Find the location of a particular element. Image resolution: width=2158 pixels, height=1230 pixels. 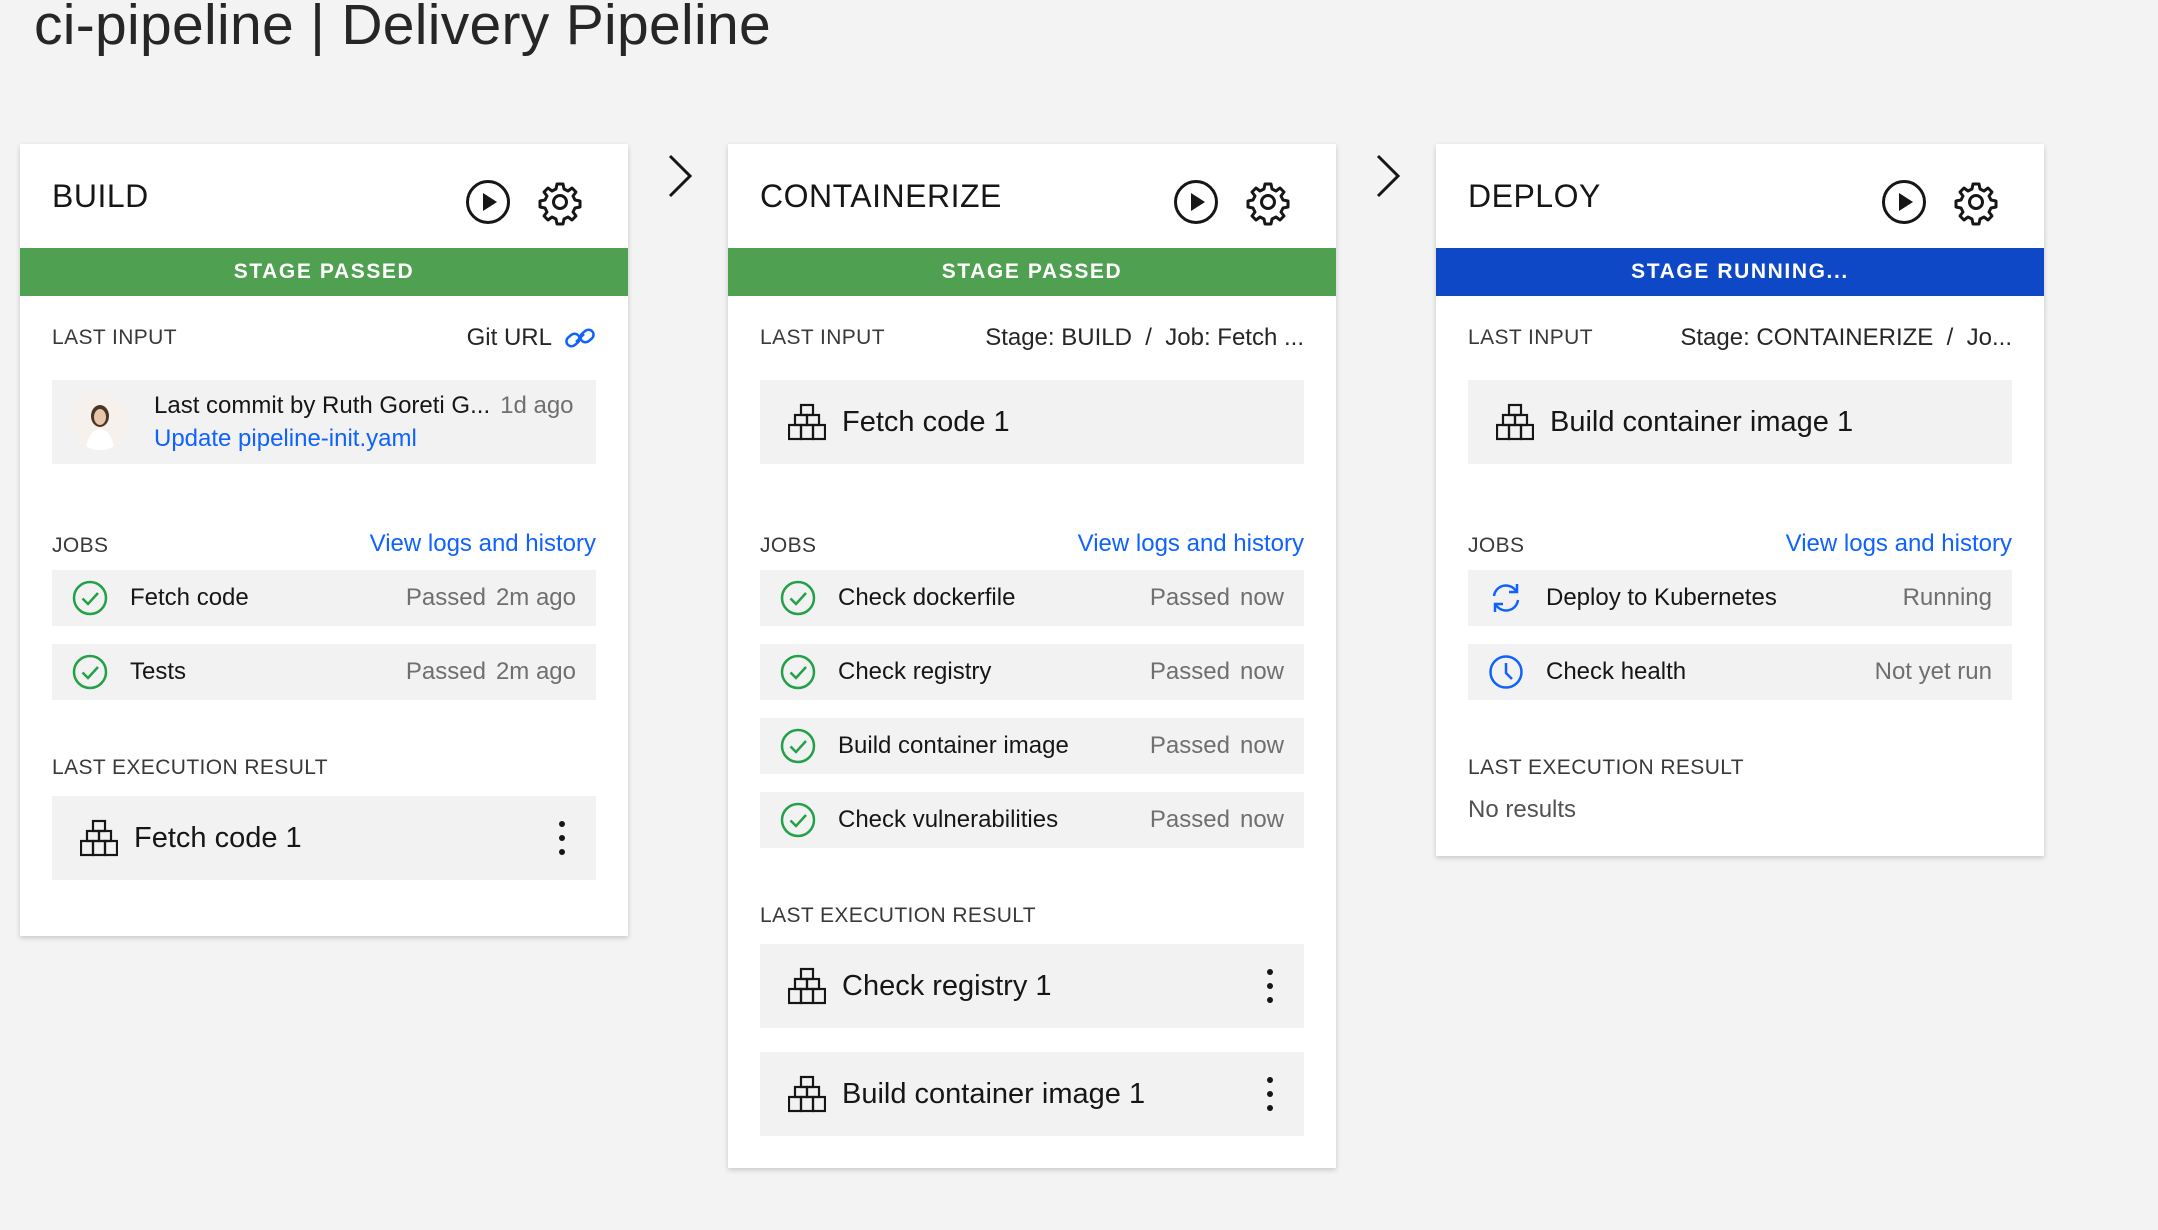

job-name: Tests is located at coordinates (158, 671).